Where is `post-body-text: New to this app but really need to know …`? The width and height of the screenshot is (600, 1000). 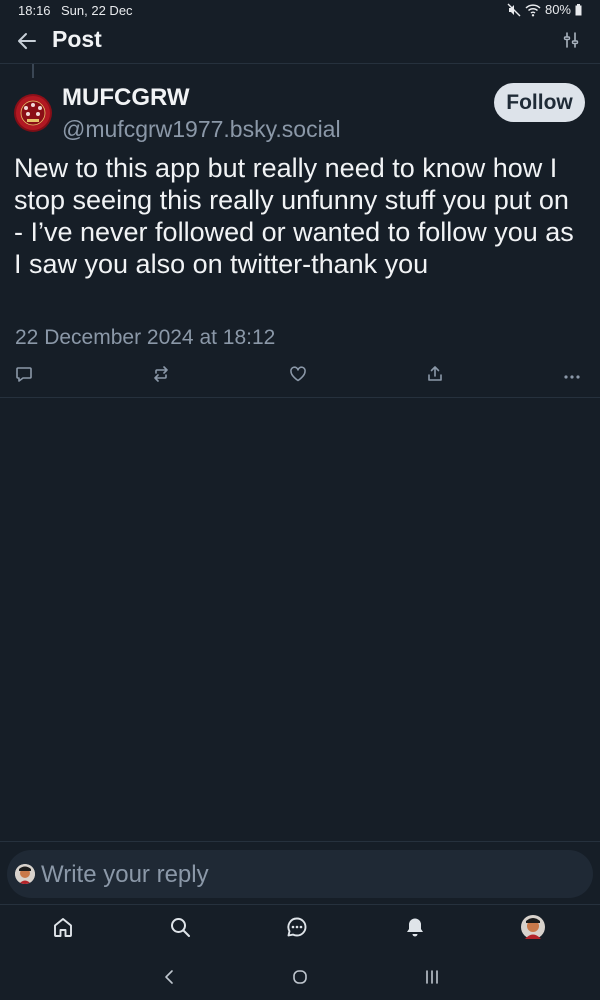
post-body-text: New to this app but really need to know … is located at coordinates (294, 216).